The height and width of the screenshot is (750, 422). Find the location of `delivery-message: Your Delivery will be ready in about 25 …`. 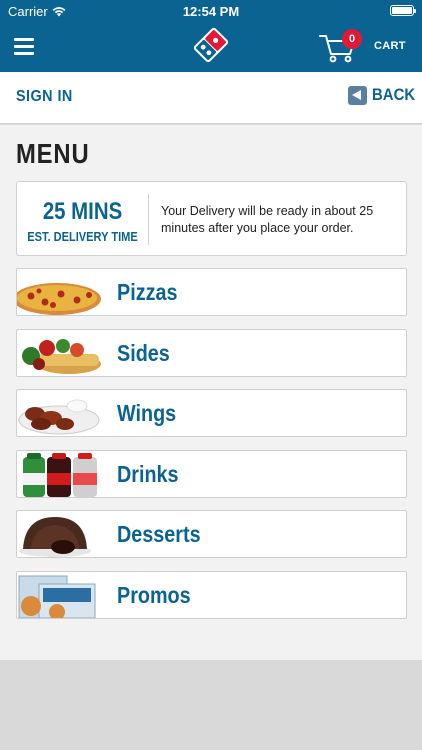

delivery-message: Your Delivery will be ready in about 25 … is located at coordinates (267, 219).